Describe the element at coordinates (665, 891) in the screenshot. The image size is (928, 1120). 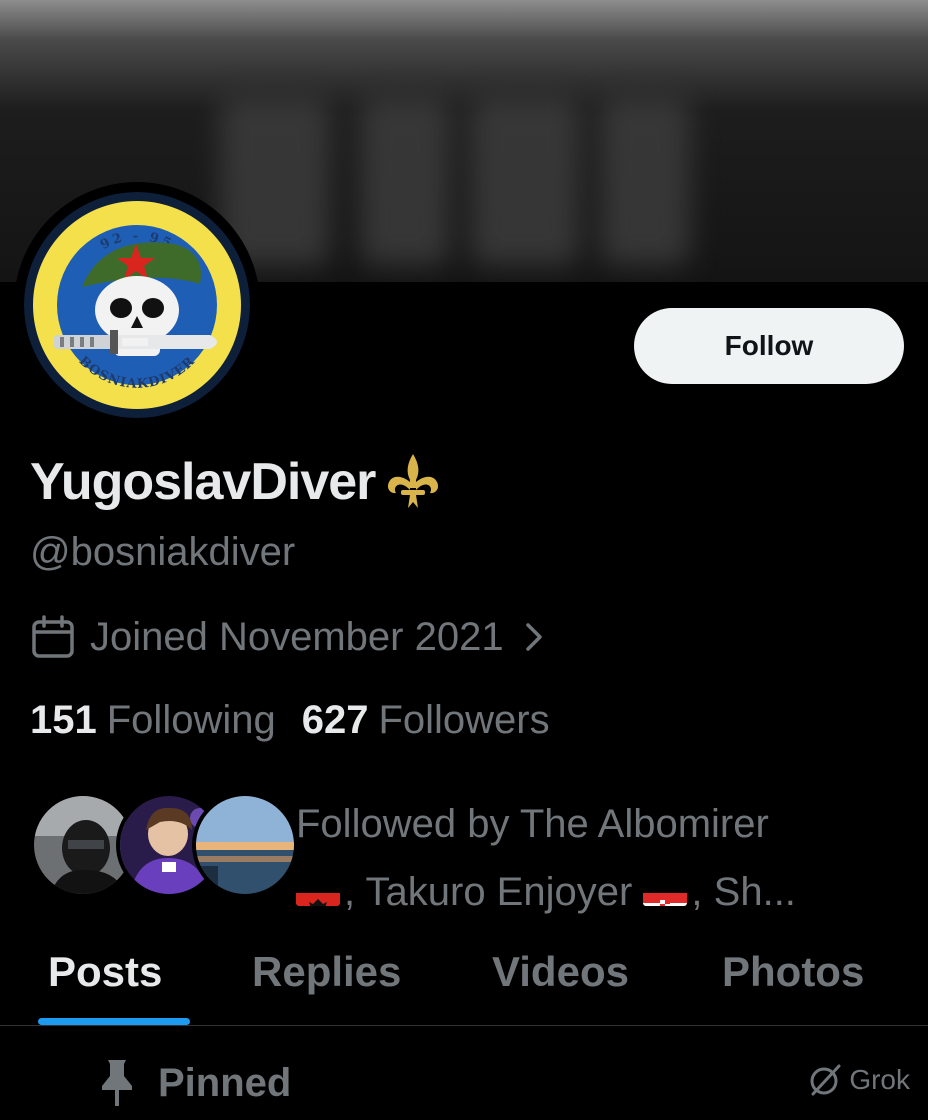
I see `croatia-flag-icon` at that location.